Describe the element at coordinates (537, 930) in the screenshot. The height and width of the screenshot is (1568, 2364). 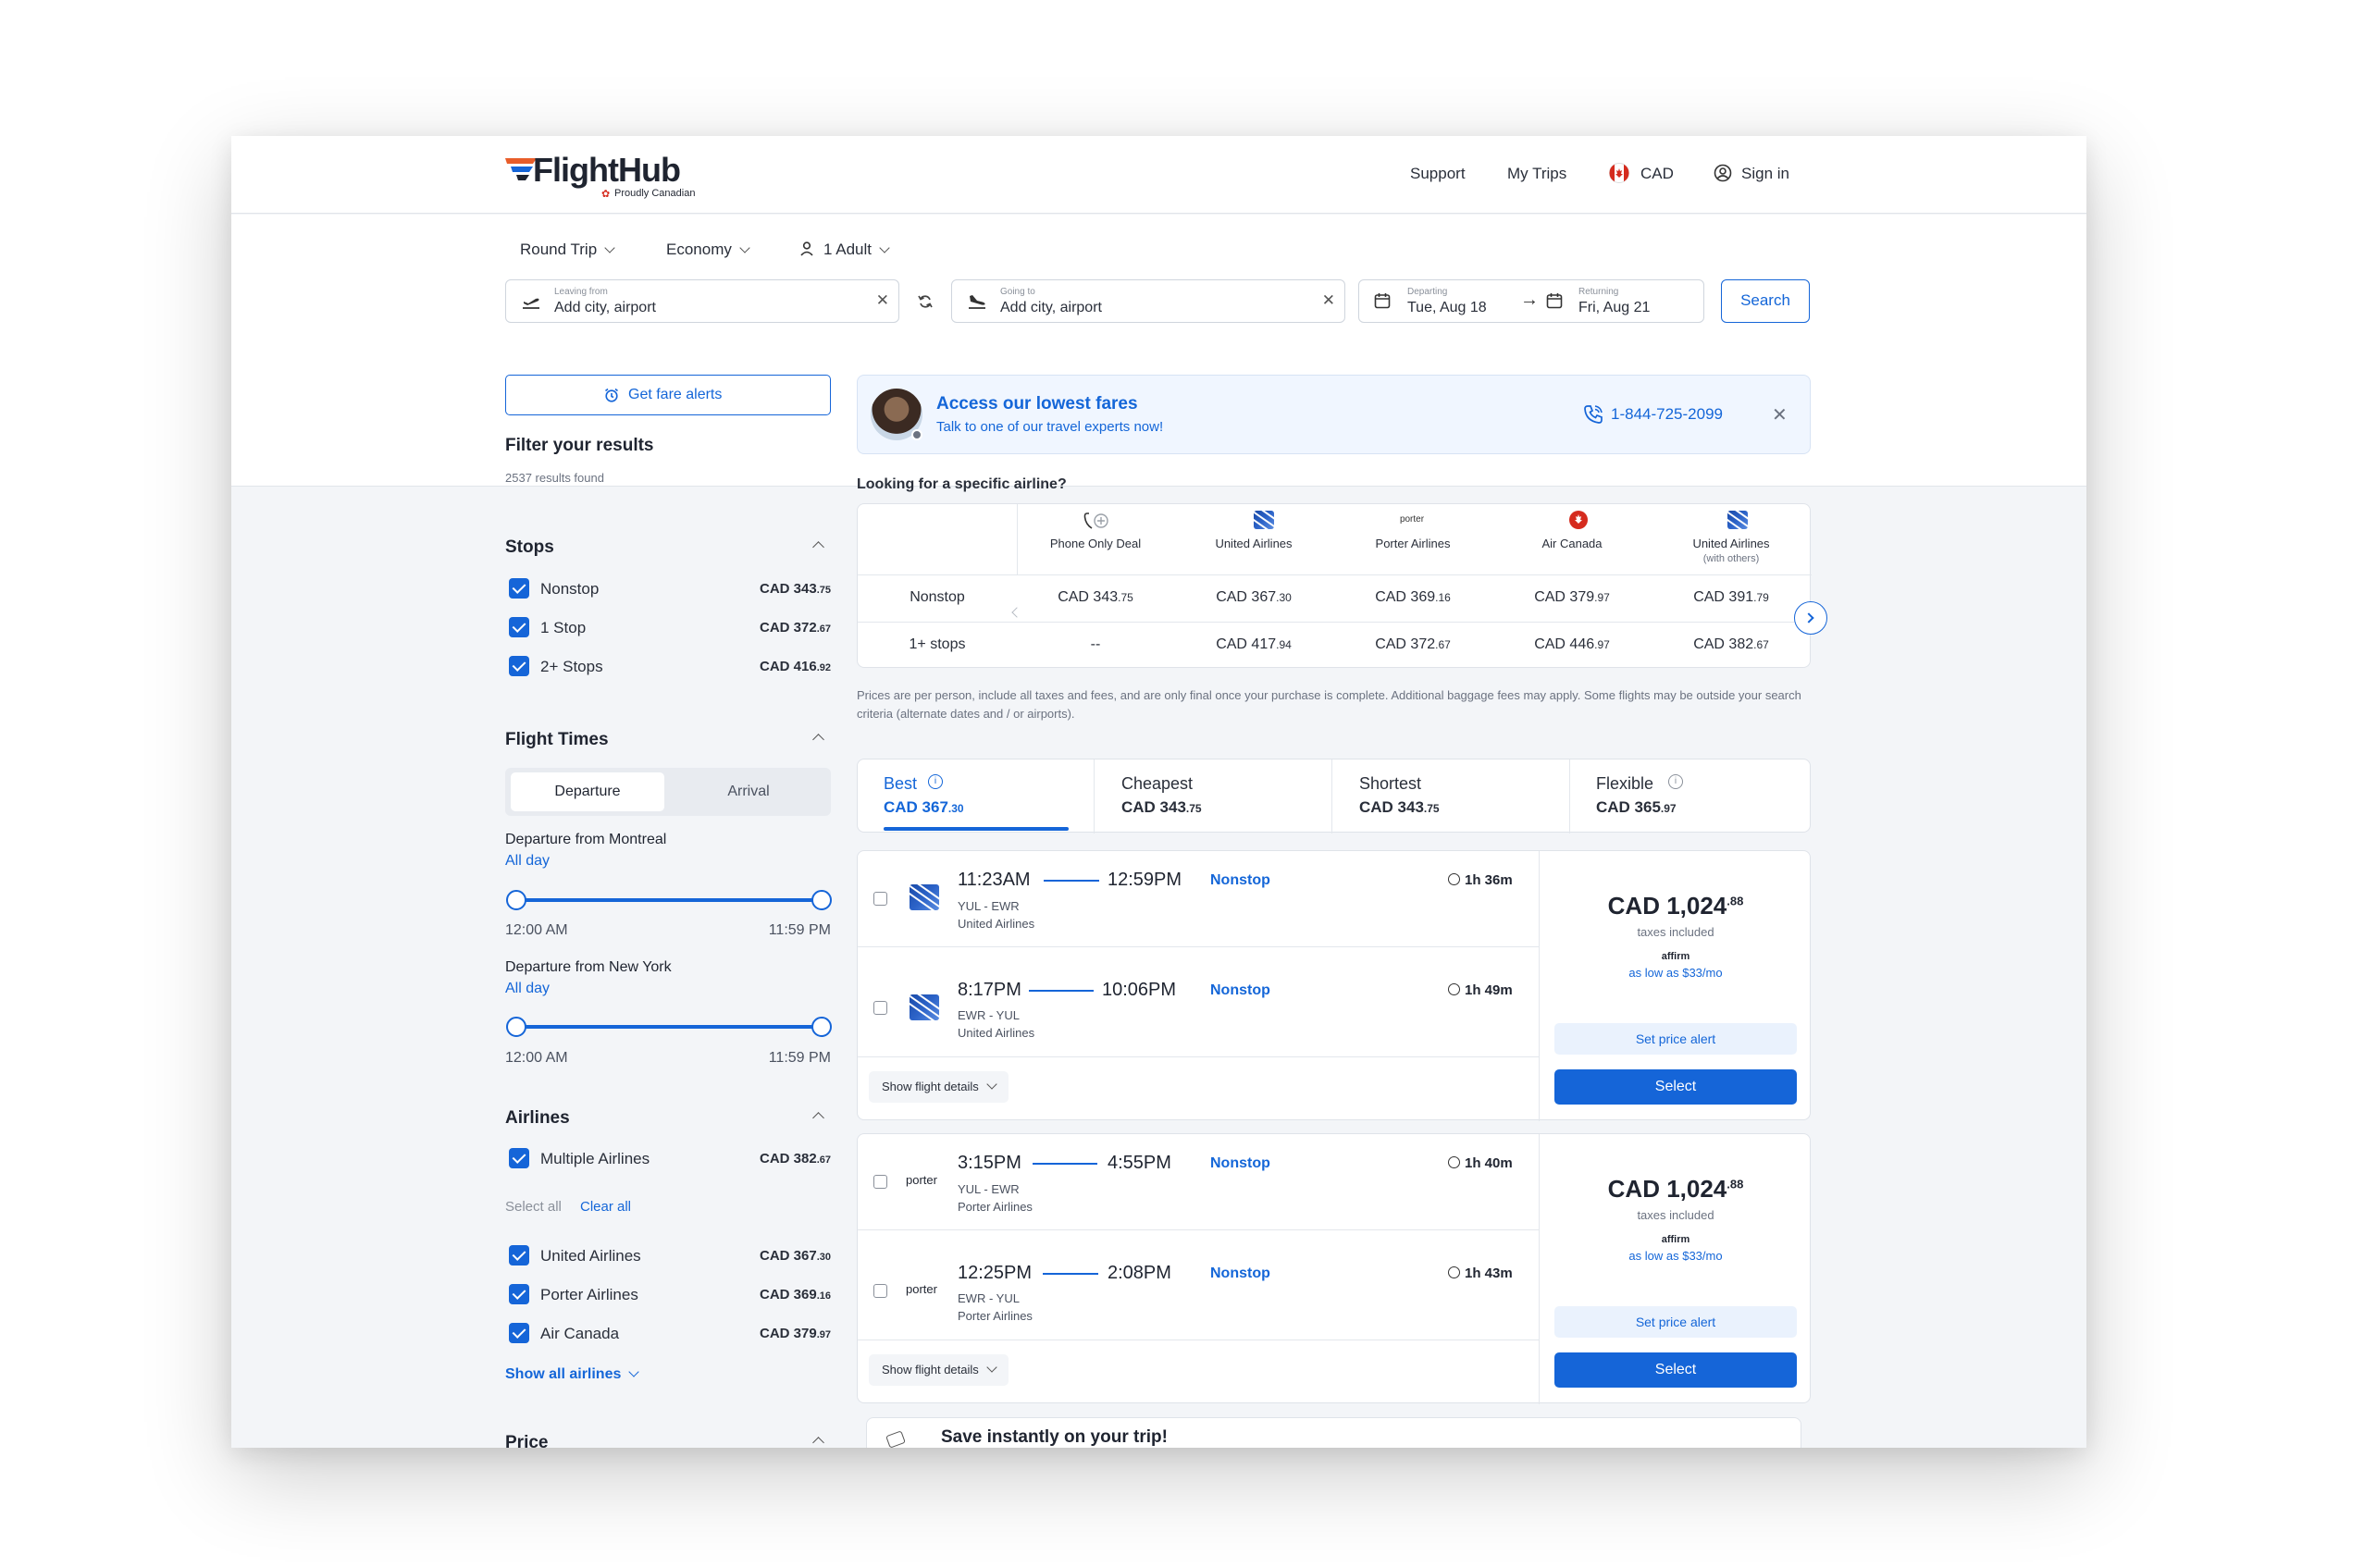
I see `range-min-label: 12:00 AM` at that location.